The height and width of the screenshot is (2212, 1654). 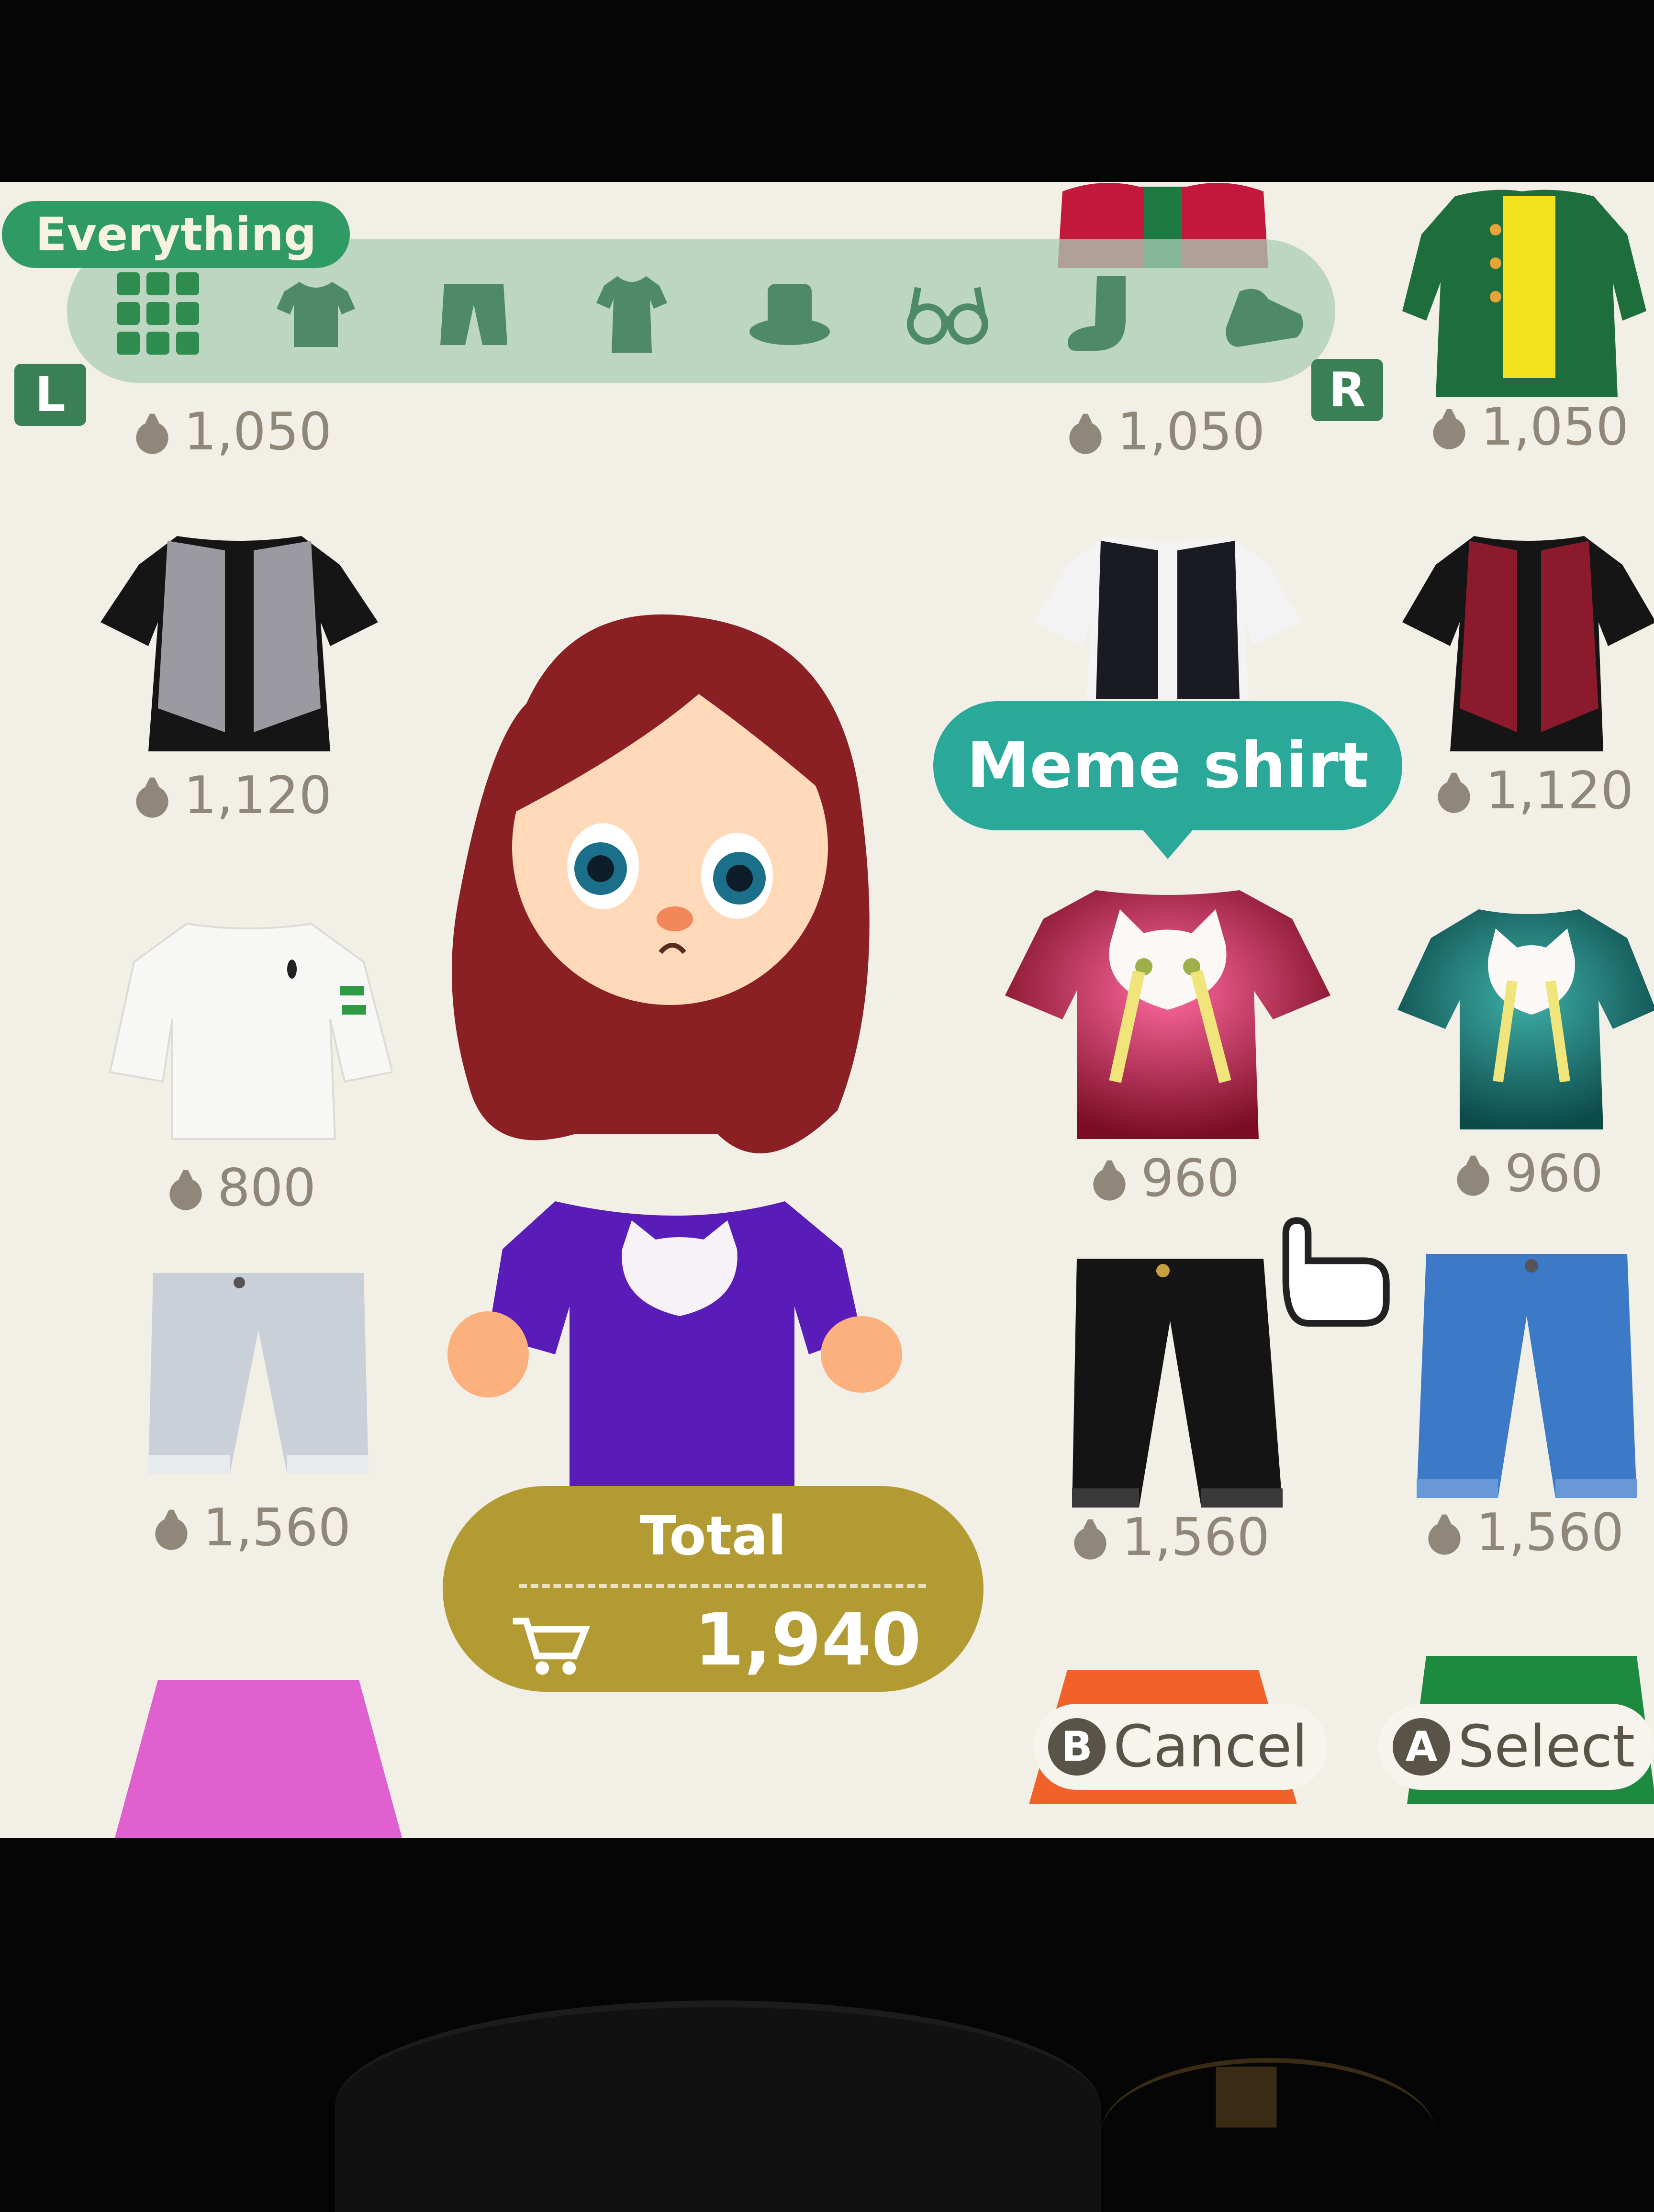 I want to click on meme-shirt-teal-graphic, so click(x=1526, y=1019).